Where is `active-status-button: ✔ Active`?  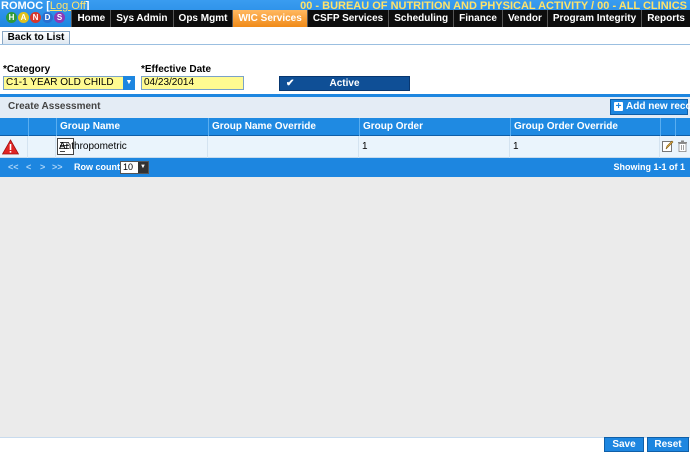
active-status-button: ✔ Active is located at coordinates (344, 83).